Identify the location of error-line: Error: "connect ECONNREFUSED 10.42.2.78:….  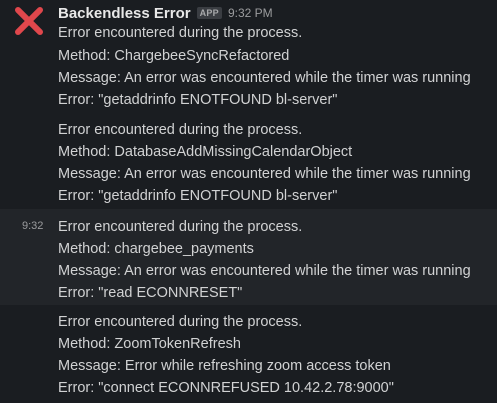
(226, 388).